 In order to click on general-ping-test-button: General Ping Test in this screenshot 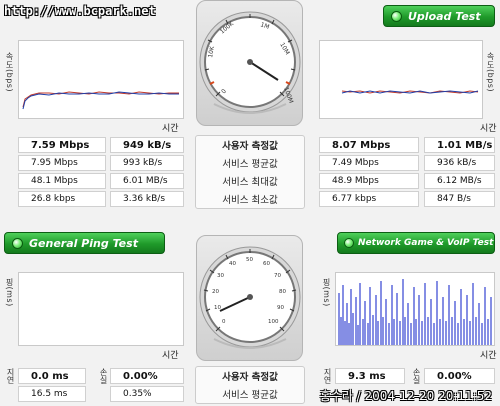, I will do `click(84, 243)`.